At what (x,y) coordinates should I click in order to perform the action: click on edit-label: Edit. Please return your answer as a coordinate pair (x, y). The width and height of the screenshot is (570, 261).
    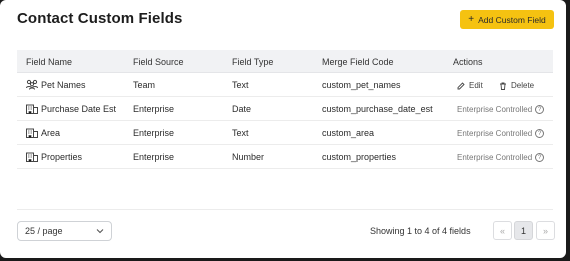
    Looking at the image, I should click on (476, 85).